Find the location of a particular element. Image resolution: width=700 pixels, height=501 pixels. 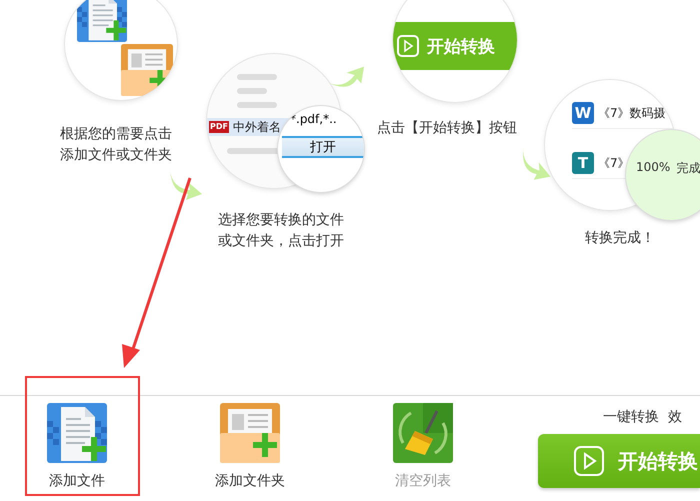

add-file-icon is located at coordinates (77, 433).